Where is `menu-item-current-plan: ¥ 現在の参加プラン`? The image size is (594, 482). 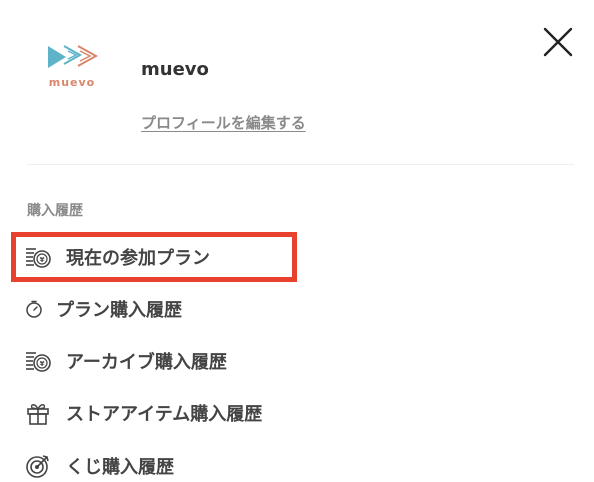 menu-item-current-plan: ¥ 現在の参加プラン is located at coordinates (117, 257).